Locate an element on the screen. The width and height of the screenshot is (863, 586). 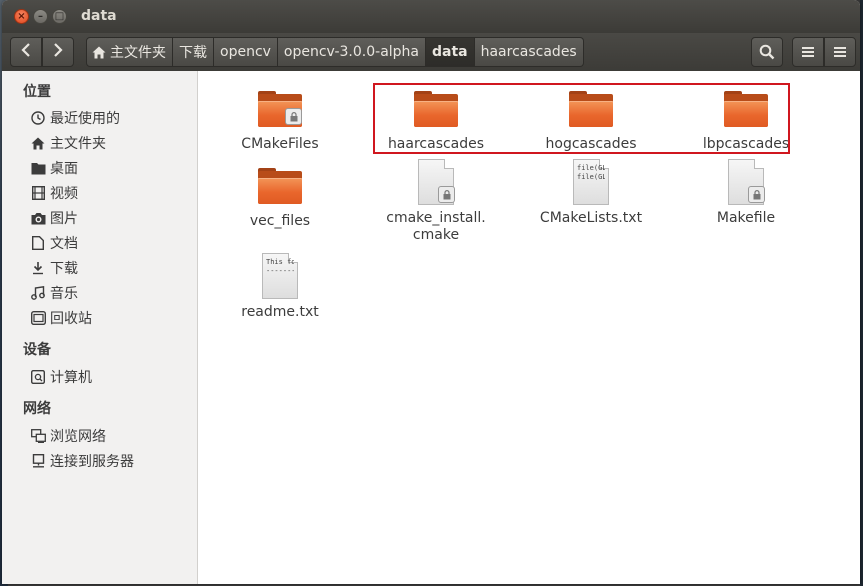
file-preview-text: This fo -------- is located at coordinates (280, 266).